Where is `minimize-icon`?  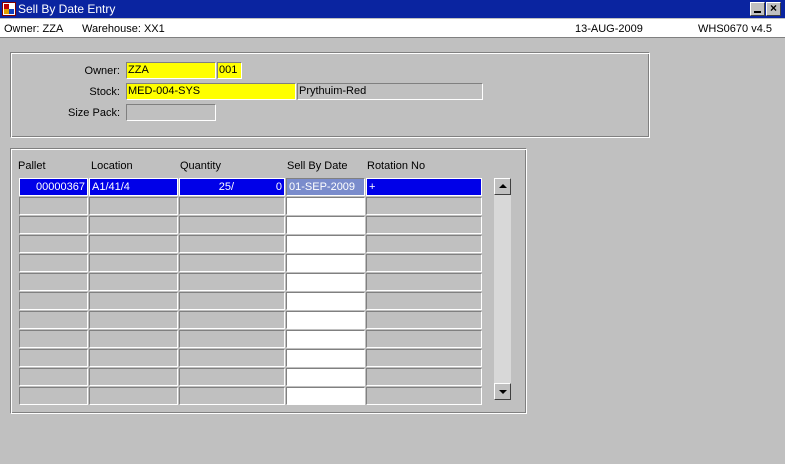 minimize-icon is located at coordinates (757, 12).